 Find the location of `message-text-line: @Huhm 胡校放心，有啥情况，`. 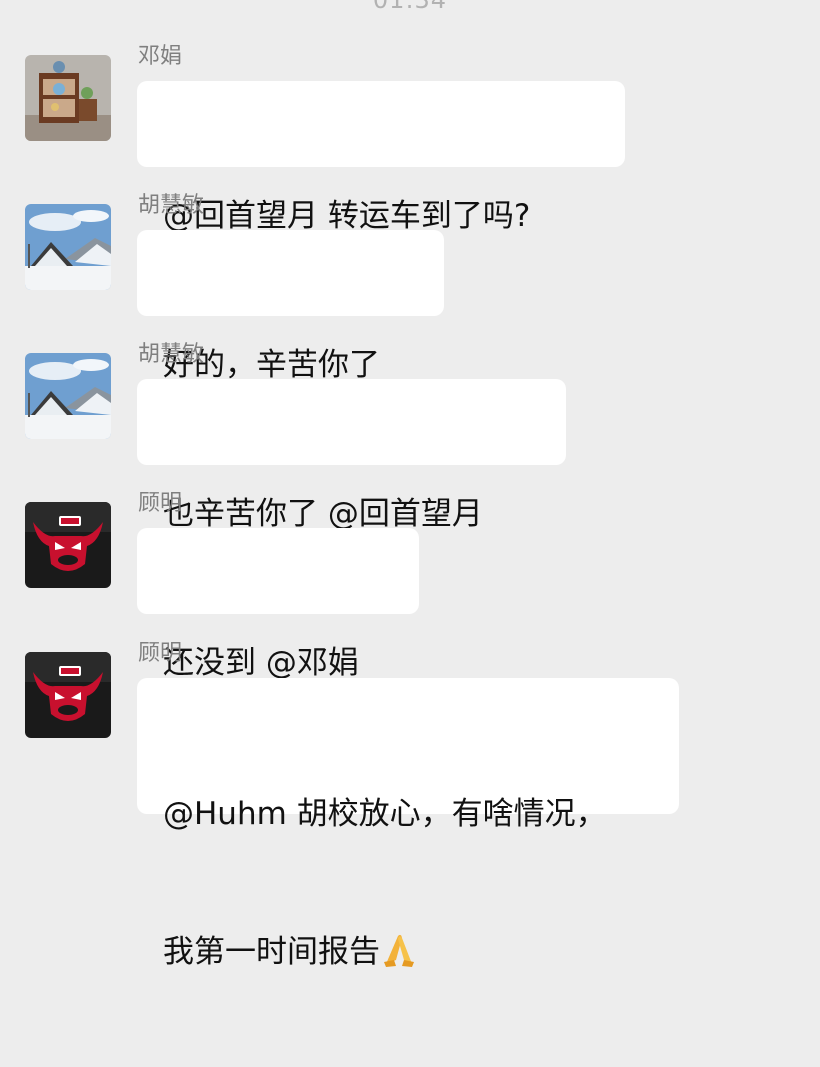

message-text-line: @Huhm 胡校放心，有啥情况， is located at coordinates (385, 814).